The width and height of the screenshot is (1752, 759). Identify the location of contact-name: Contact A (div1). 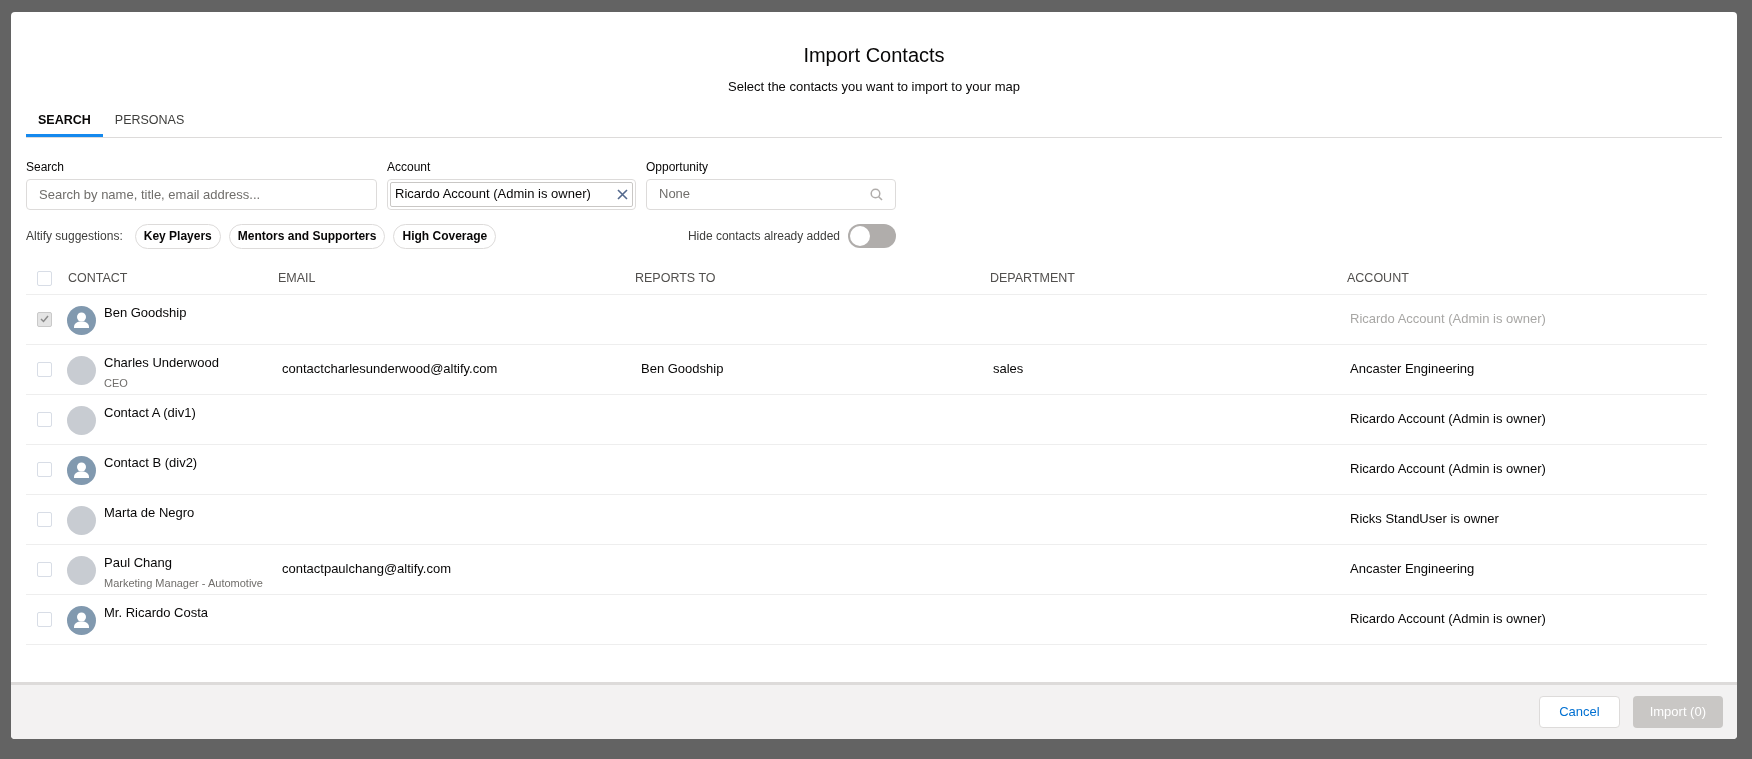
(150, 412).